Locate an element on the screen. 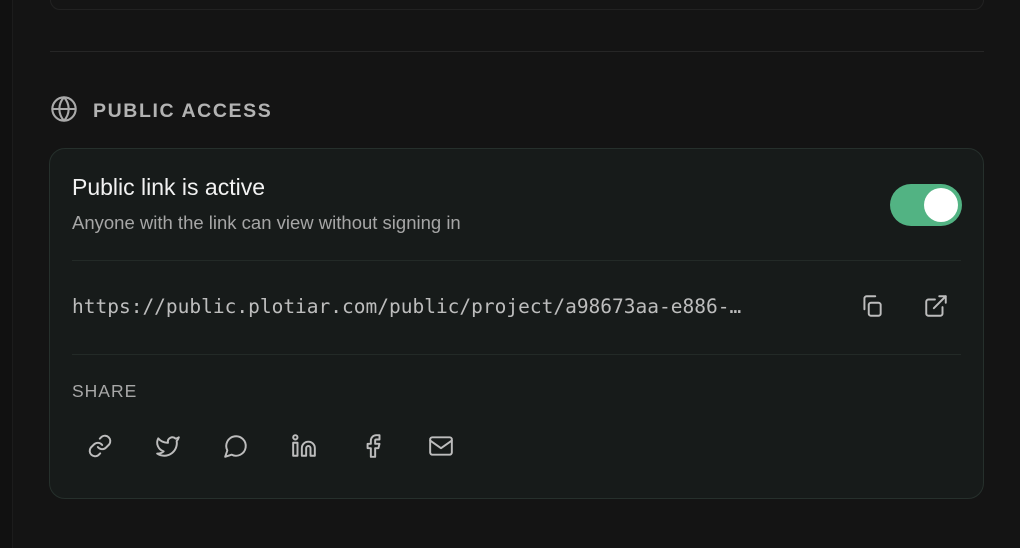 The image size is (1020, 548). public-access-header: PUBLIC ACCESS is located at coordinates (161, 111).